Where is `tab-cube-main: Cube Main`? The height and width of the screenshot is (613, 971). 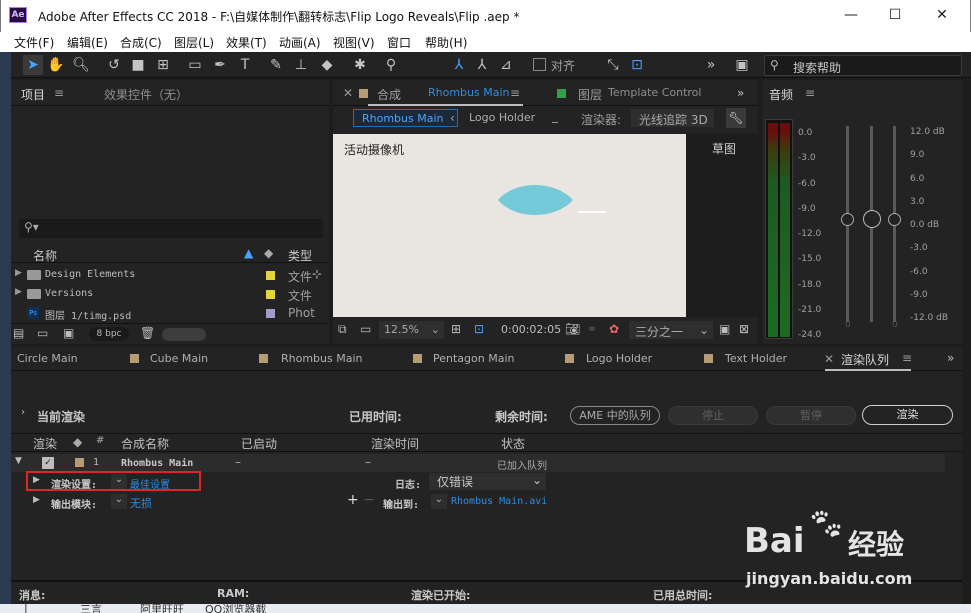 tab-cube-main: Cube Main is located at coordinates (179, 358).